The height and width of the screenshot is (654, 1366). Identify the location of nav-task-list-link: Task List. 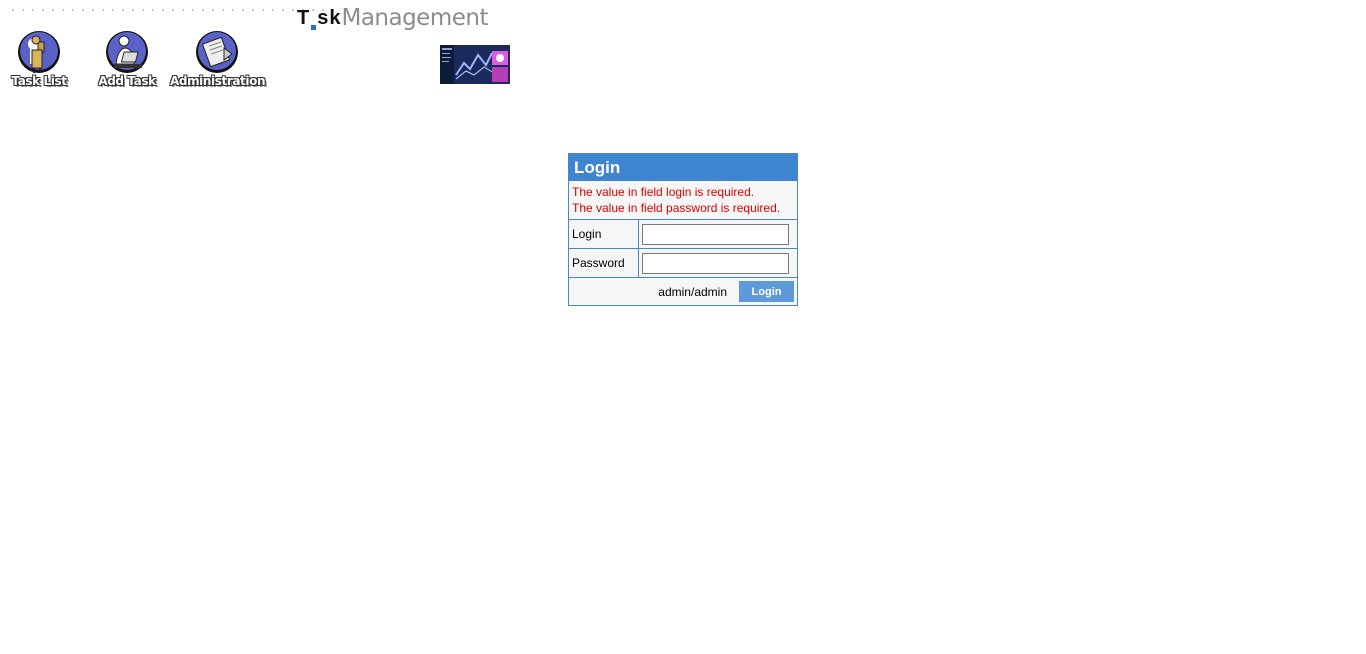
(39, 61).